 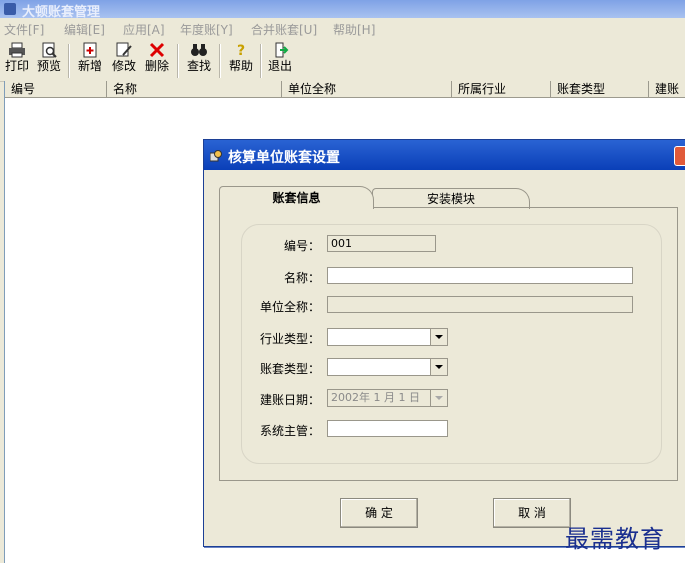 I want to click on preview-button: 预览, so click(x=49, y=60).